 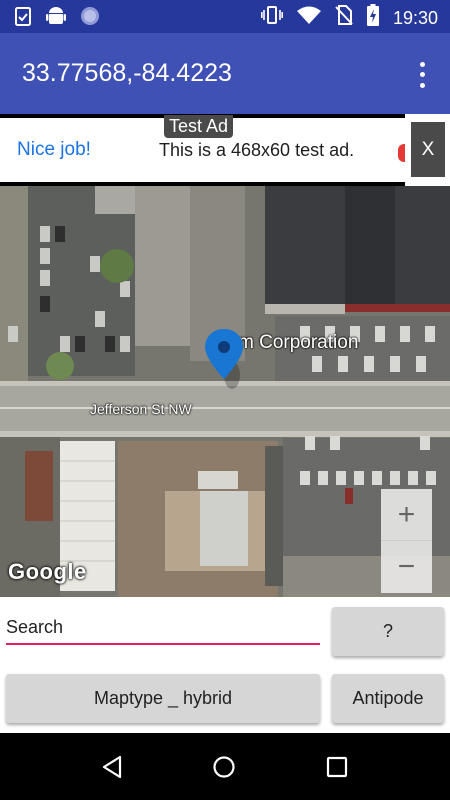 What do you see at coordinates (298, 342) in the screenshot?
I see `map-place-label: m Corporation` at bounding box center [298, 342].